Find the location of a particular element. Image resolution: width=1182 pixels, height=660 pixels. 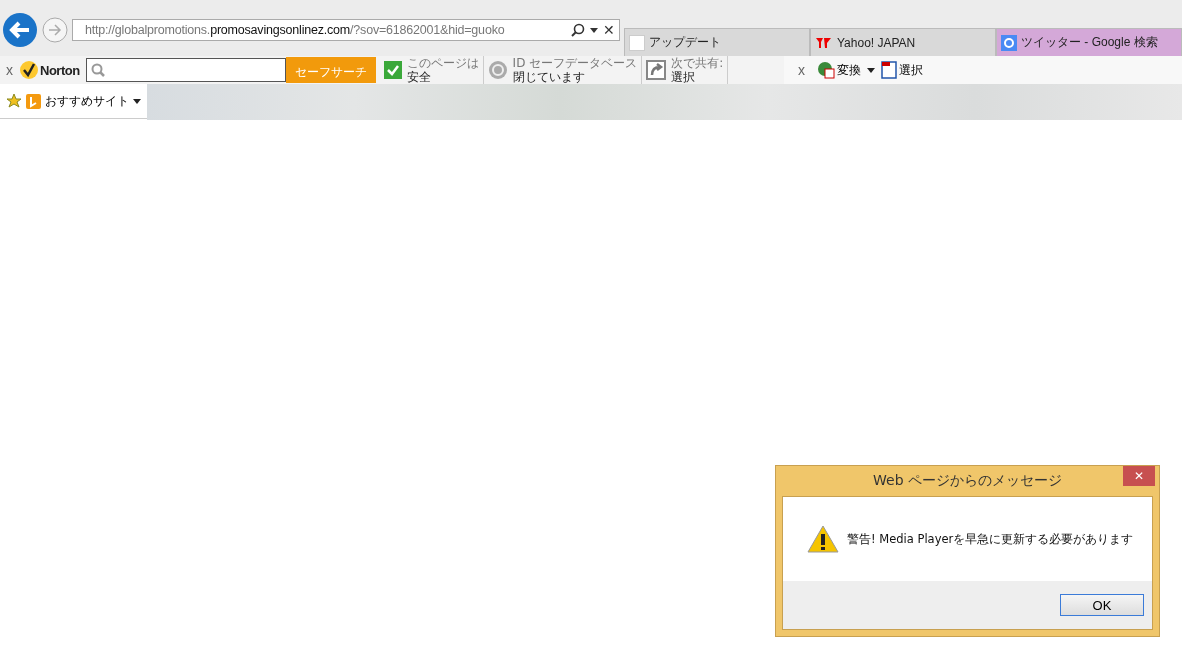

select-button: 選択 is located at coordinates (902, 70).